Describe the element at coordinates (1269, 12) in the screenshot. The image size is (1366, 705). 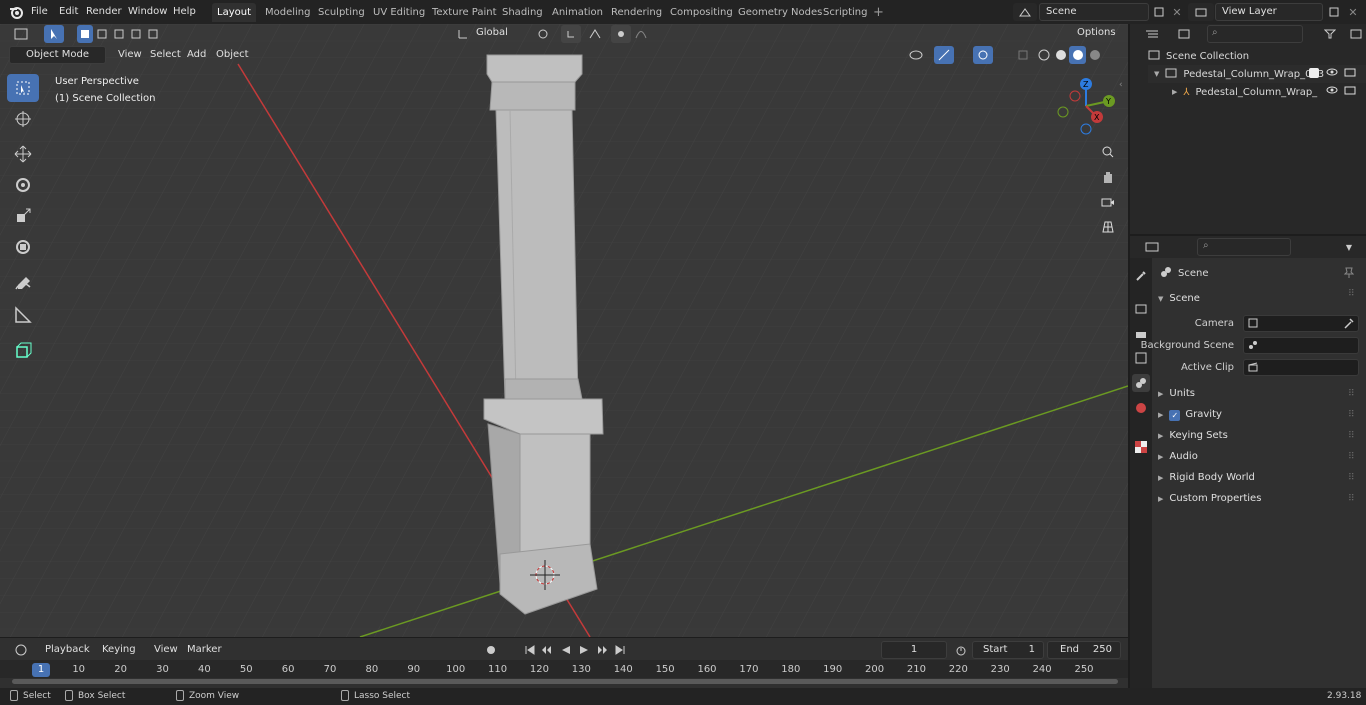
I see `view-layer-field: View Layer` at that location.